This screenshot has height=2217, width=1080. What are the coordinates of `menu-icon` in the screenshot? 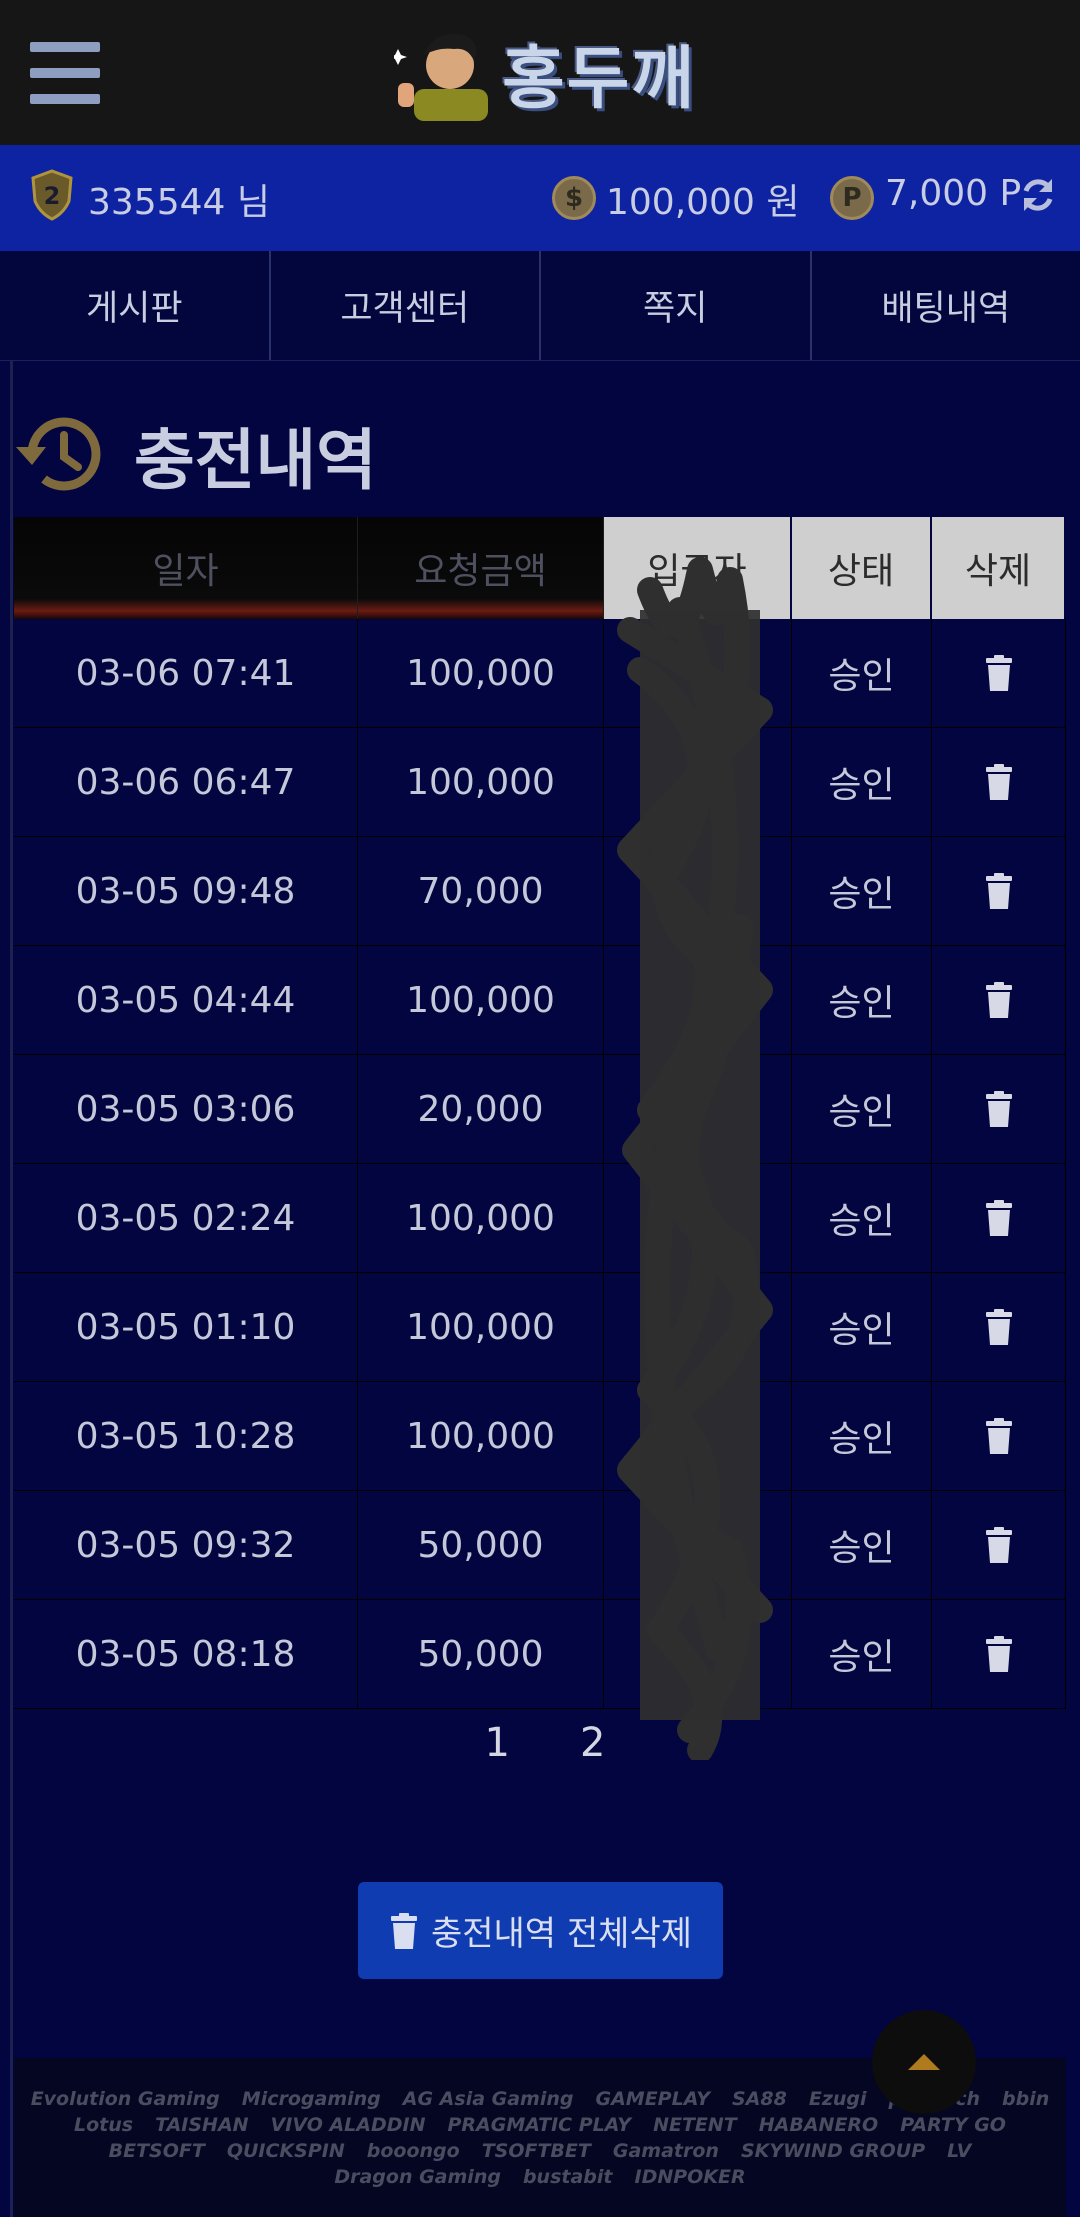 It's located at (65, 73).